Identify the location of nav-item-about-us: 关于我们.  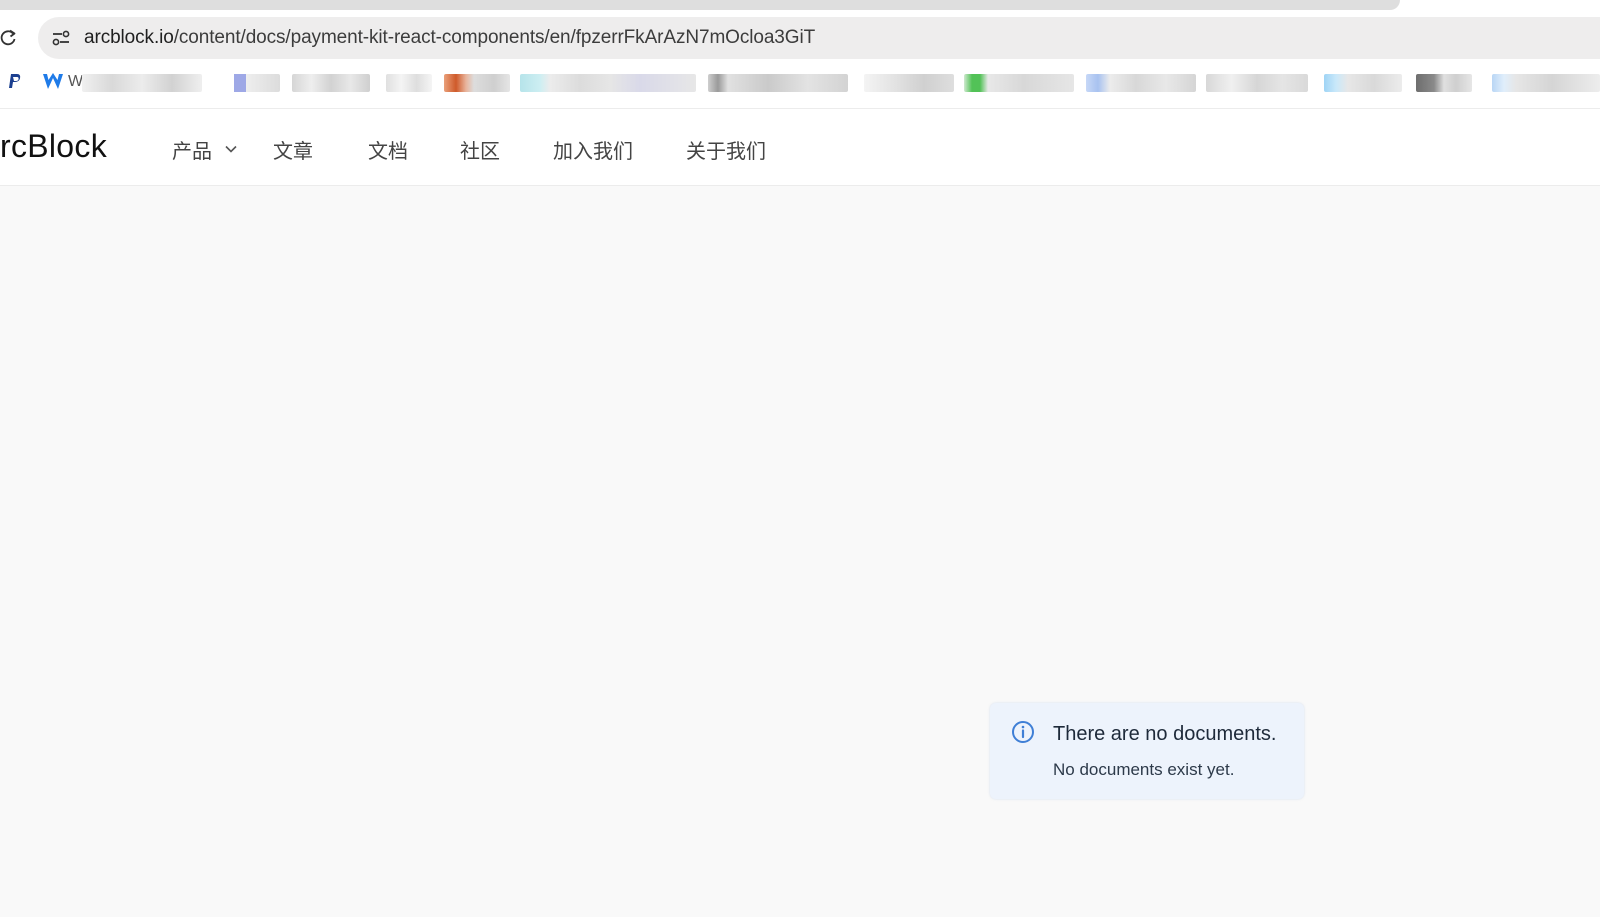
(726, 149).